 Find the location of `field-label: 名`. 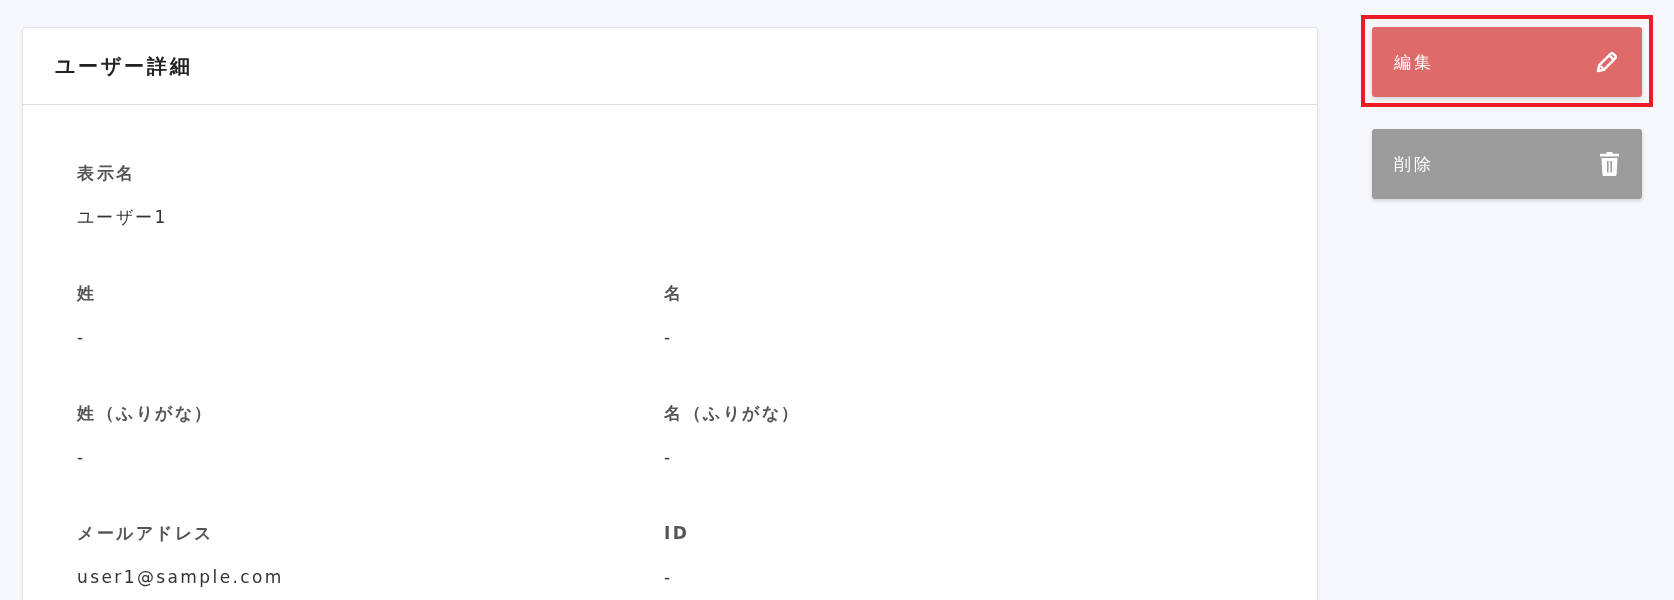

field-label: 名 is located at coordinates (674, 293).